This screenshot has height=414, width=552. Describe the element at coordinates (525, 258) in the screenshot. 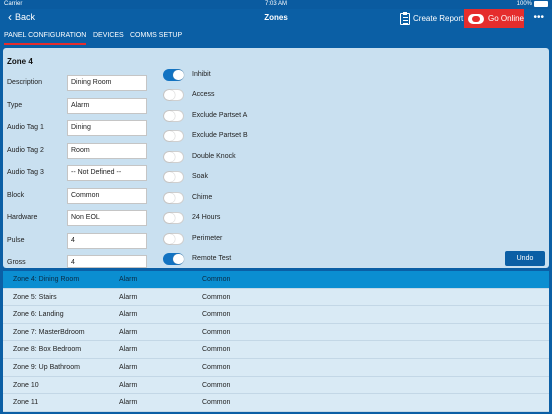

I see `undo-button: Undo` at that location.